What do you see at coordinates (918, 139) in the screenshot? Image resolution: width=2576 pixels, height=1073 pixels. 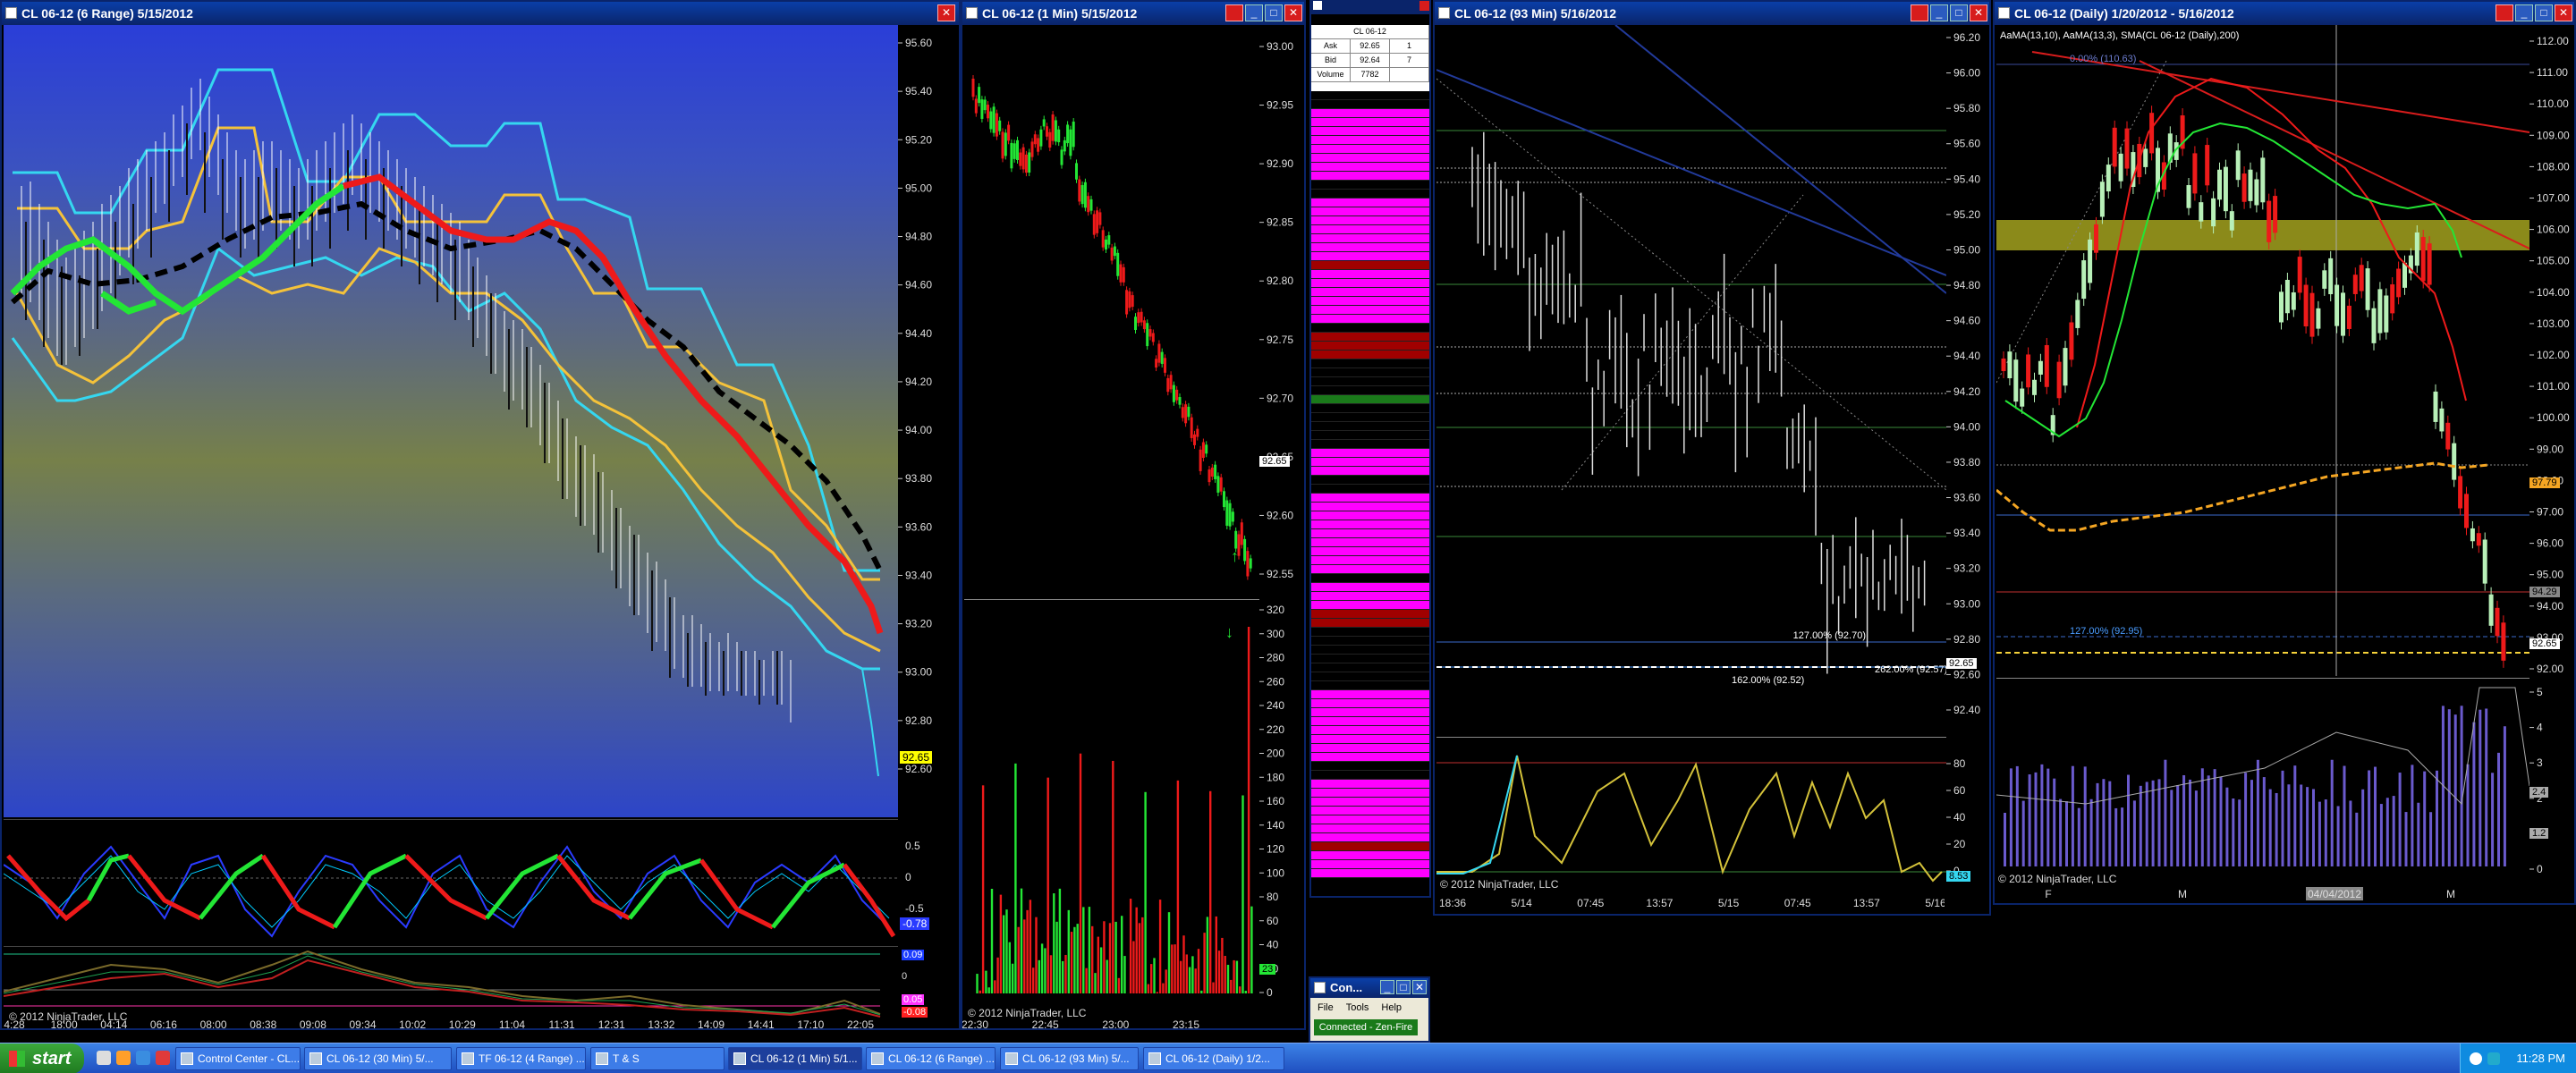 I see `range-price-axis-tick-label: 95.20` at bounding box center [918, 139].